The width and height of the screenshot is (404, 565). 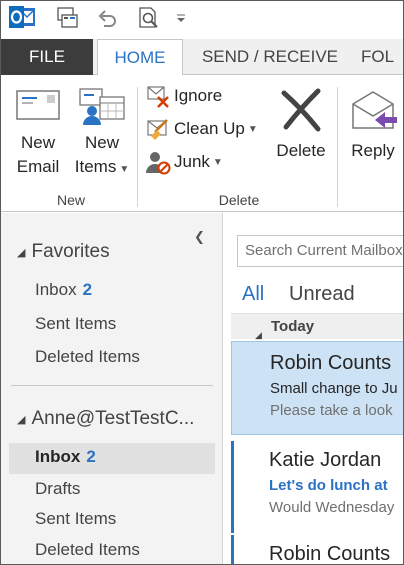 What do you see at coordinates (75, 519) in the screenshot?
I see `account-sent-items: Sent Items` at bounding box center [75, 519].